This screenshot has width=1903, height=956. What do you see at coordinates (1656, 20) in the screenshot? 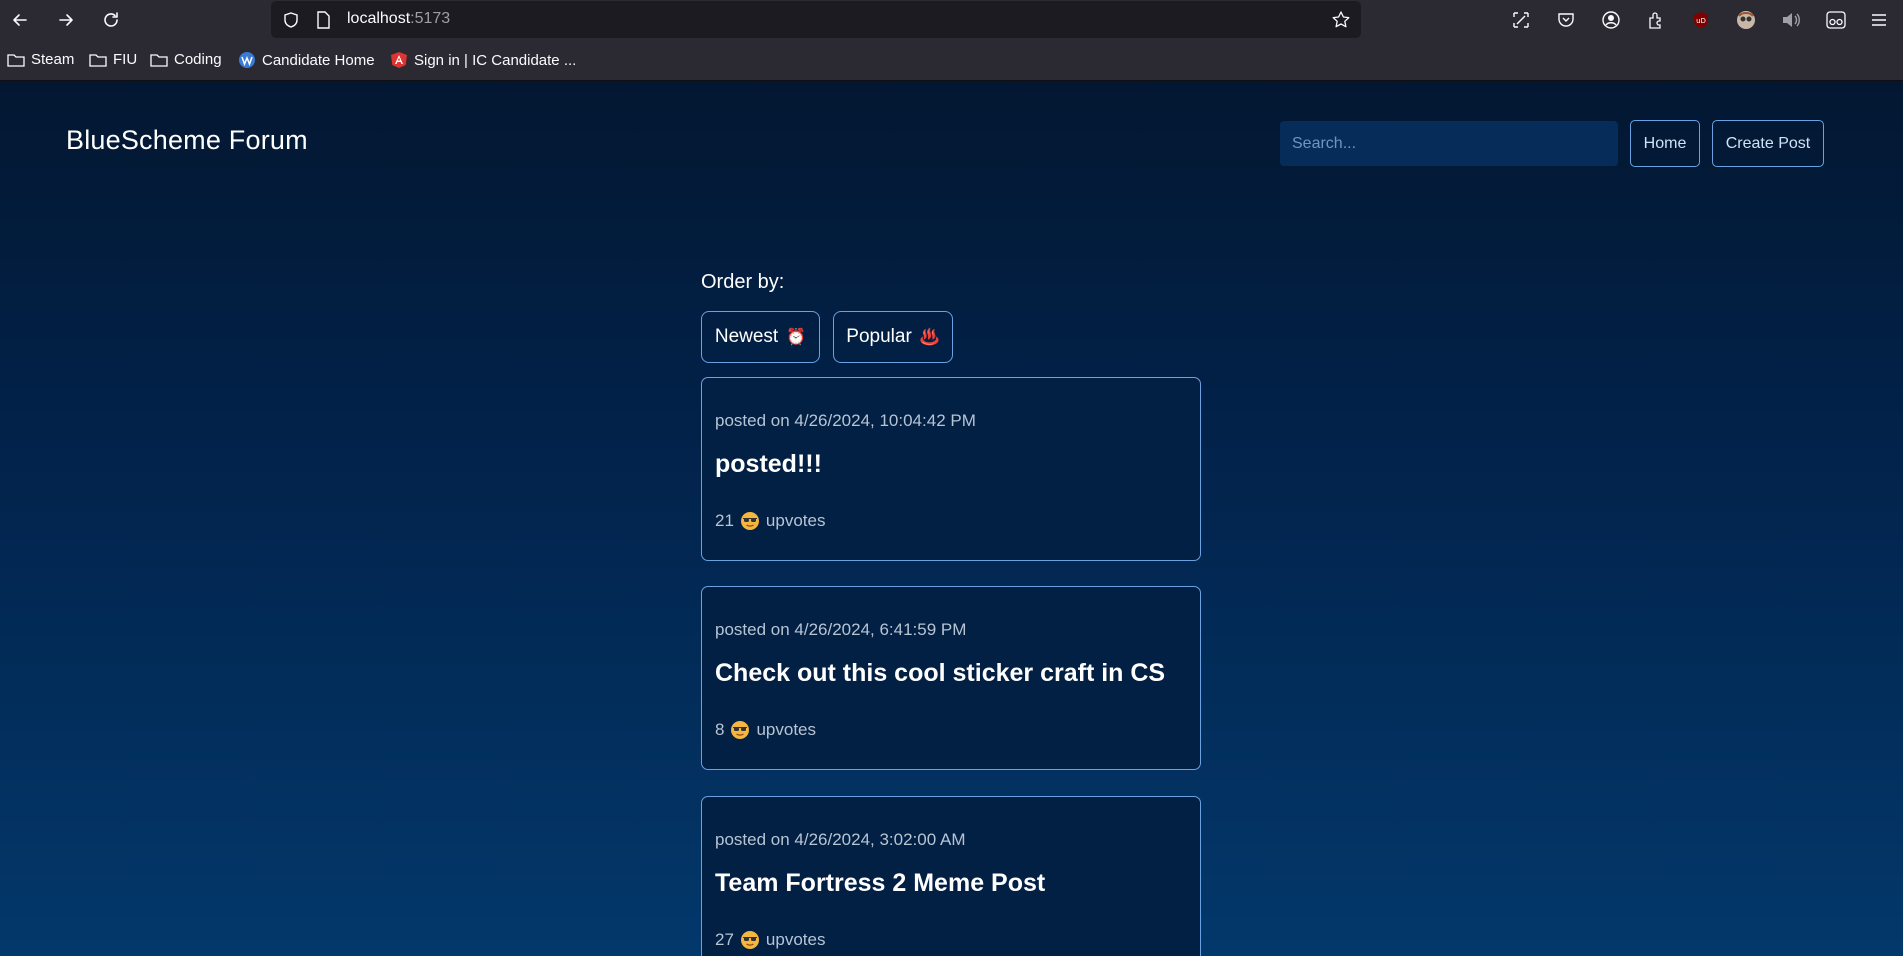
I see `extensions-icon` at bounding box center [1656, 20].